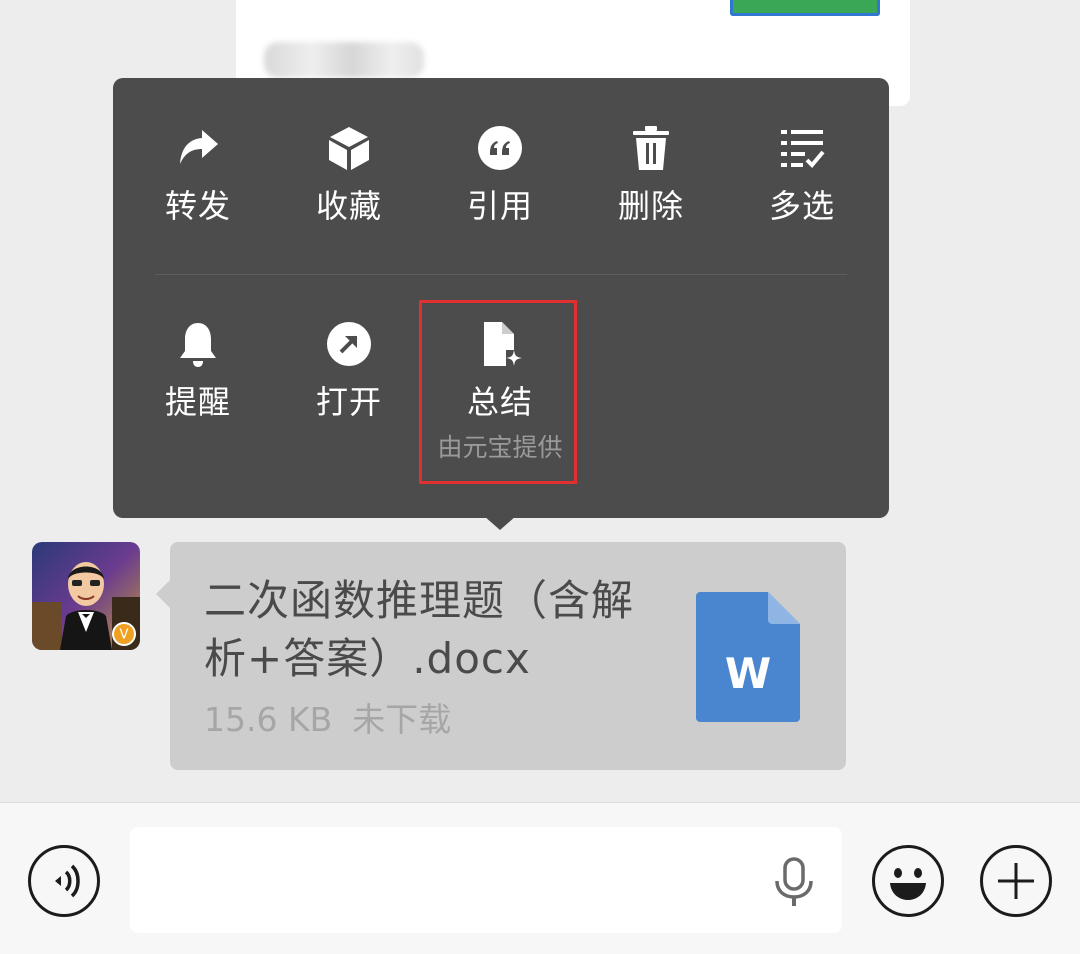 This screenshot has width=1080, height=954. I want to click on bubble-tail, so click(163, 594).